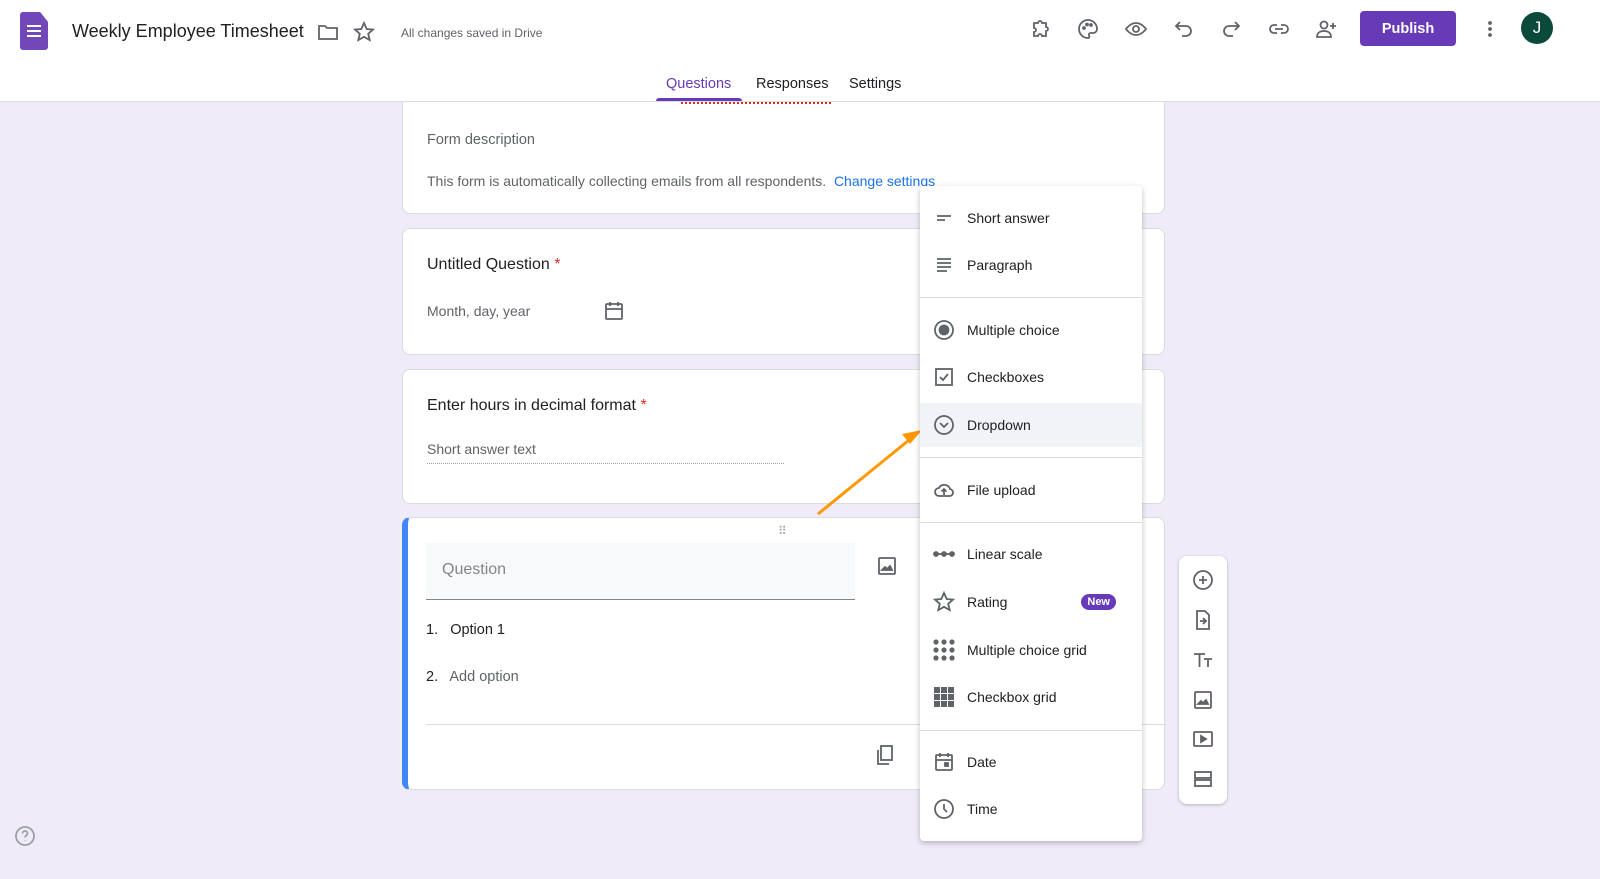  What do you see at coordinates (1490, 29) in the screenshot?
I see `more-vert-icon` at bounding box center [1490, 29].